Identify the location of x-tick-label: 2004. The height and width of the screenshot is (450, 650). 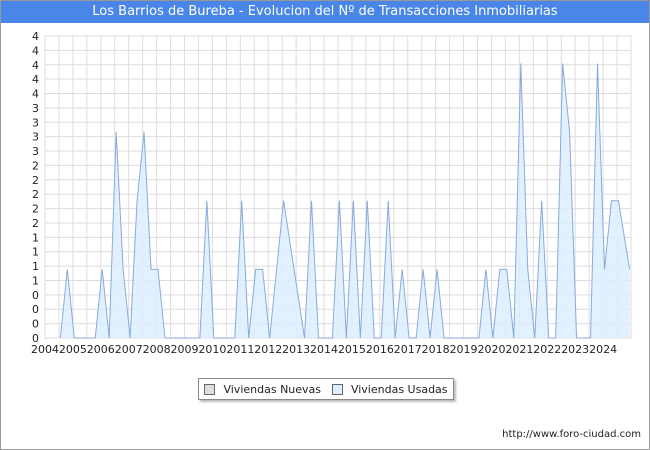
(45, 349).